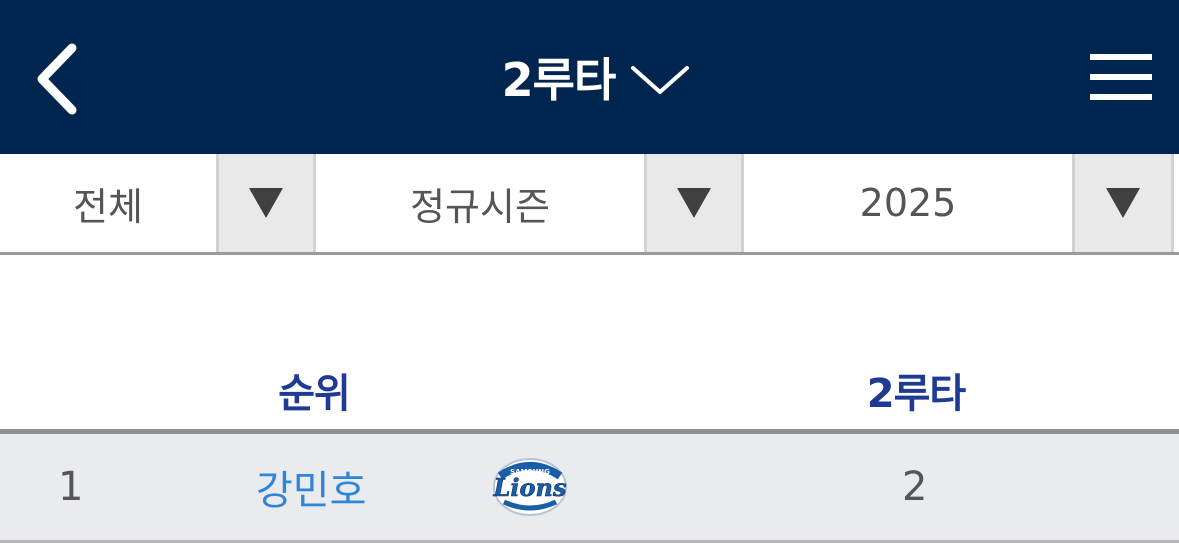 Image resolution: width=1179 pixels, height=552 pixels. What do you see at coordinates (559, 80) in the screenshot?
I see `page-title: 2루타` at bounding box center [559, 80].